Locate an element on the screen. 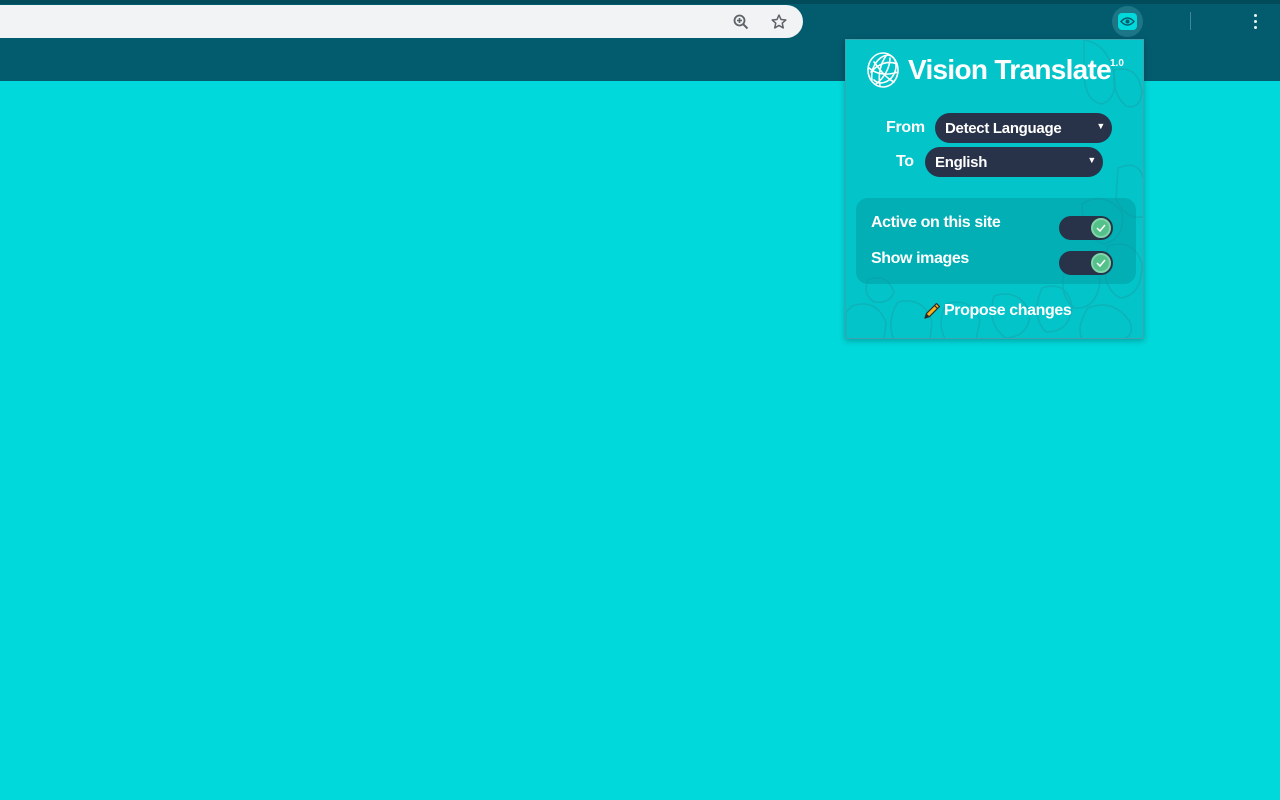 This screenshot has width=1280, height=800. eye-icon is located at coordinates (1127, 21).